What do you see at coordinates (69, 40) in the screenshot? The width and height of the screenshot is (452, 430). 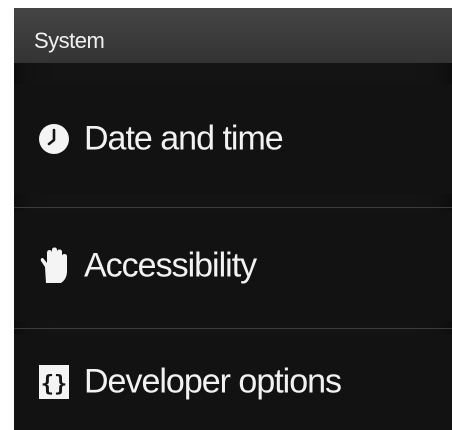 I see `section-title: System` at bounding box center [69, 40].